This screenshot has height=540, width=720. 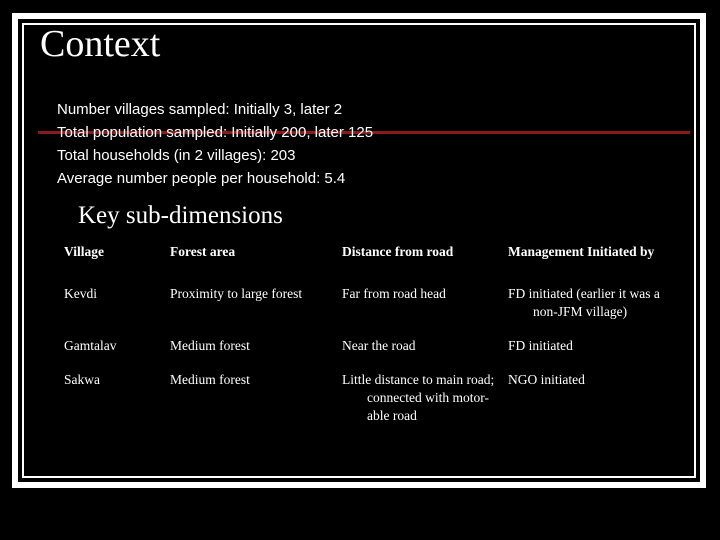 What do you see at coordinates (84, 251) in the screenshot?
I see `column-header-village: Village` at bounding box center [84, 251].